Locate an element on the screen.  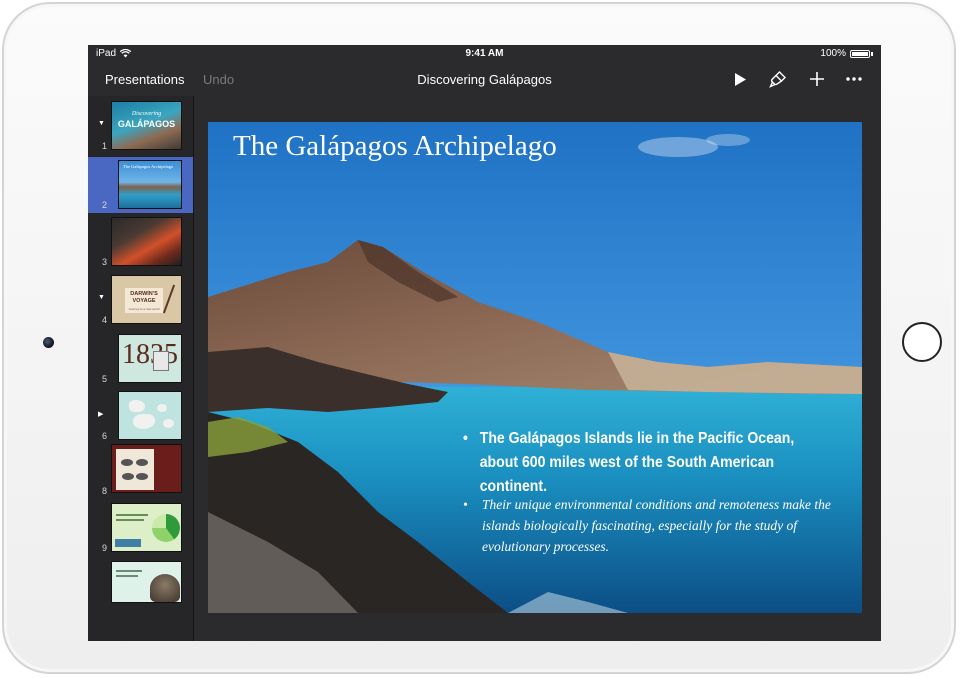
clock: 9:41 AM is located at coordinates (484, 53).